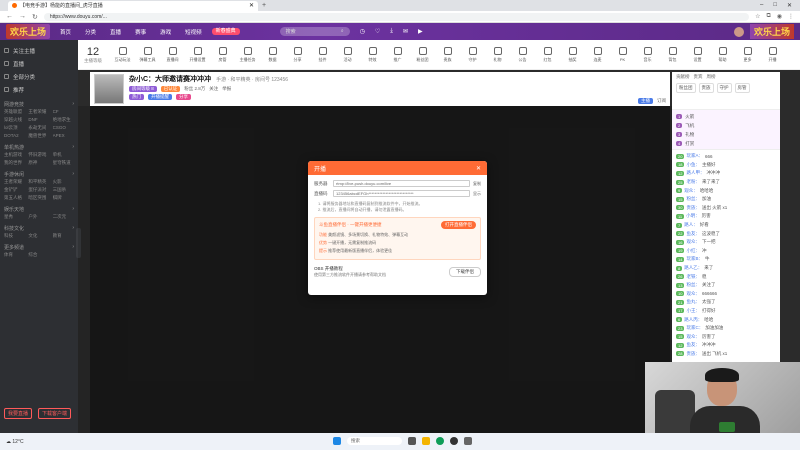  Describe the element at coordinates (63, 155) in the screenshot. I see `category-link: 单机` at that location.